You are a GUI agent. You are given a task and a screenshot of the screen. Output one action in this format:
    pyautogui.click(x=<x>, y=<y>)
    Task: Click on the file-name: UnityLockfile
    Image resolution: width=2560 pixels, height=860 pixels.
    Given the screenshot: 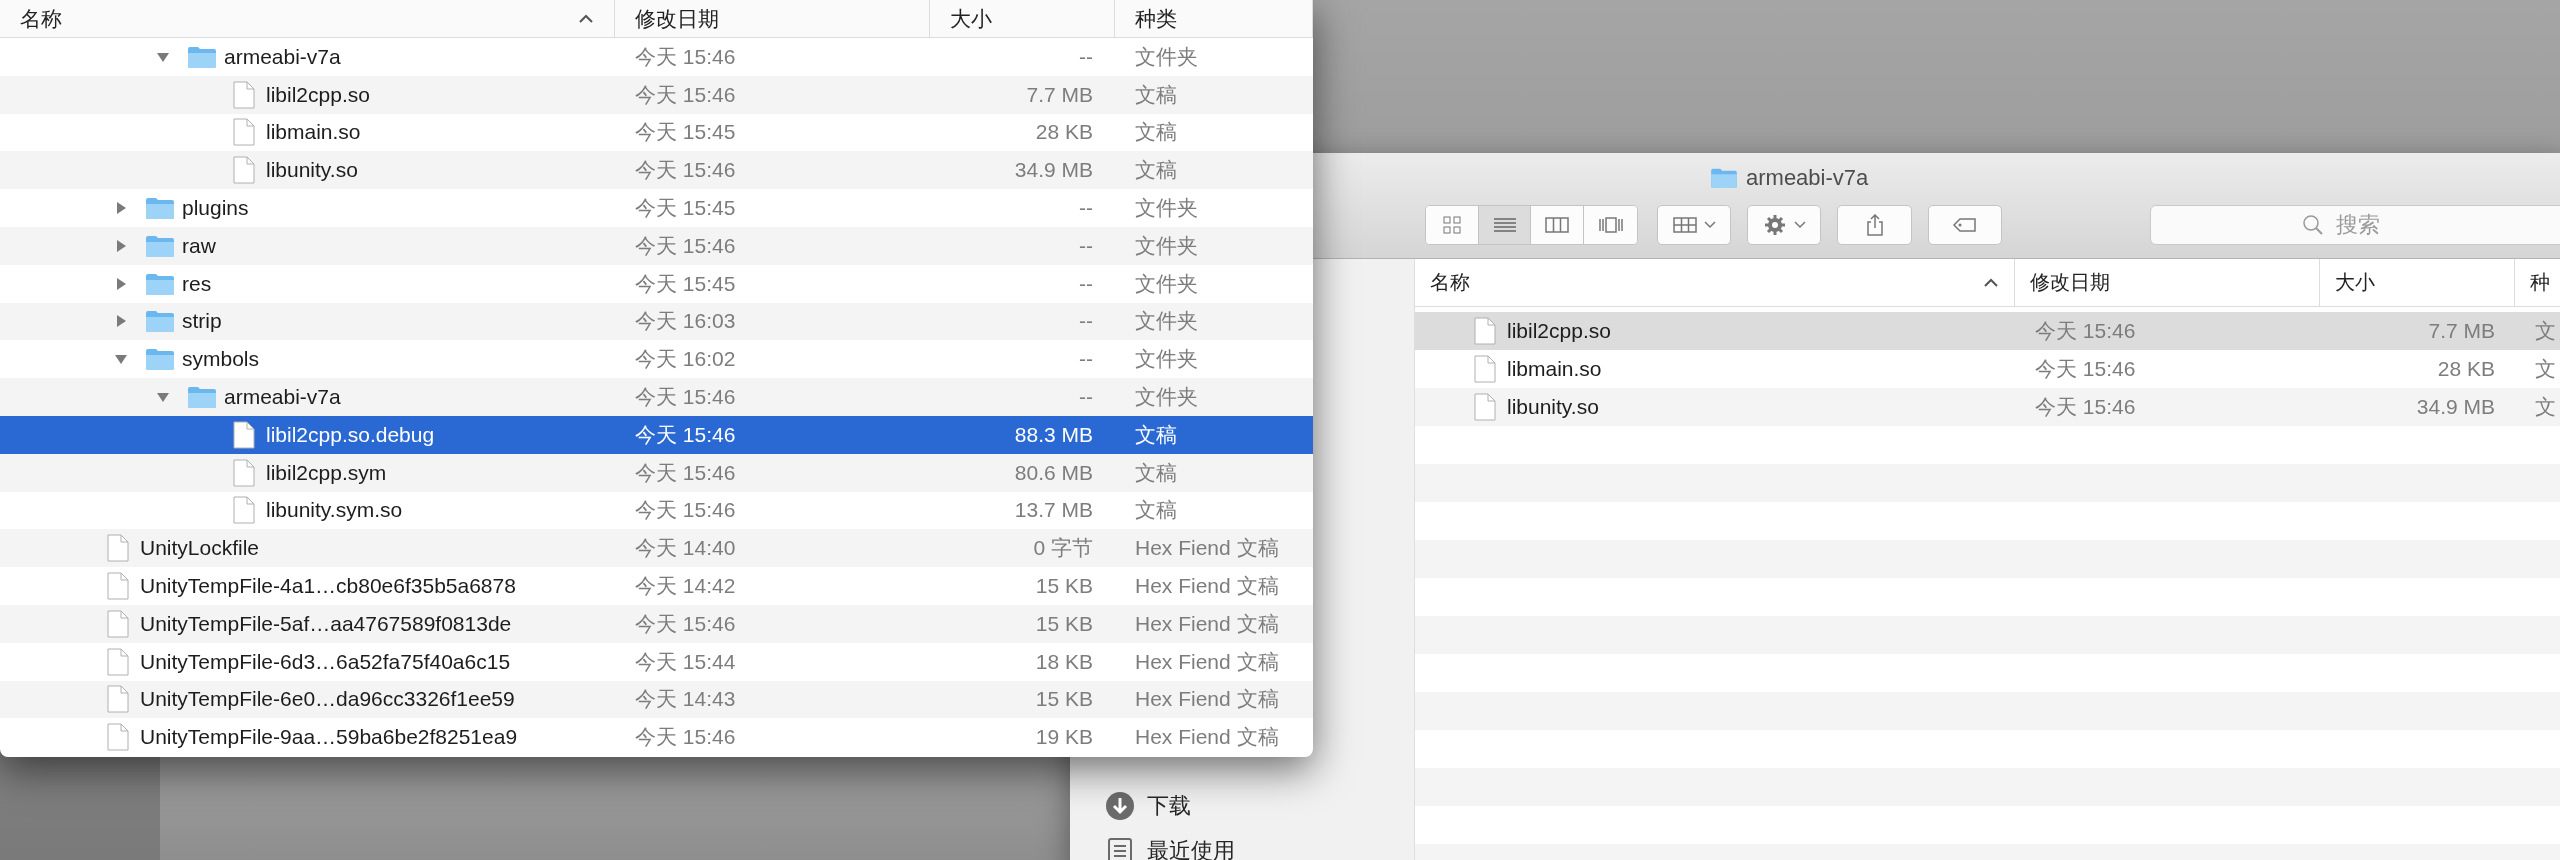 What is the action you would take?
    pyautogui.click(x=200, y=548)
    